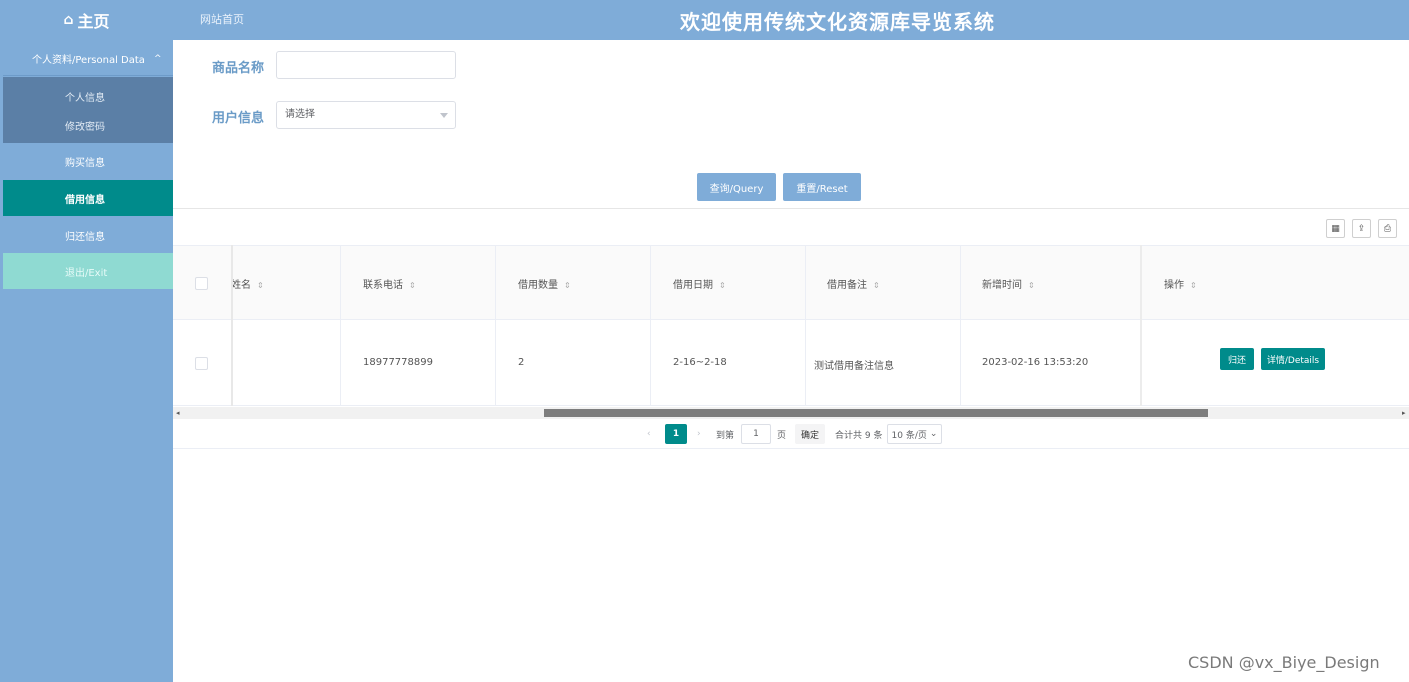 The image size is (1409, 682). I want to click on sidebar-item-label: 归还信息, so click(85, 237).